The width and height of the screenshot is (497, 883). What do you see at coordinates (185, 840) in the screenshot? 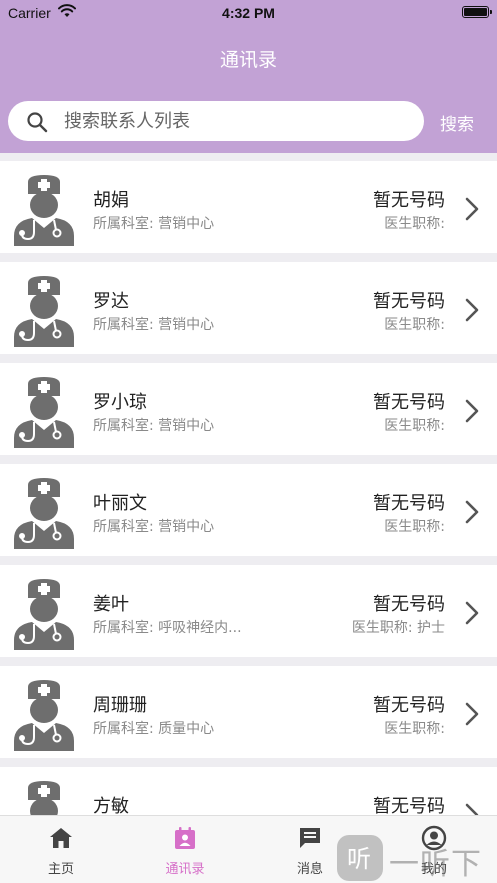
I see `contacts-icon` at bounding box center [185, 840].